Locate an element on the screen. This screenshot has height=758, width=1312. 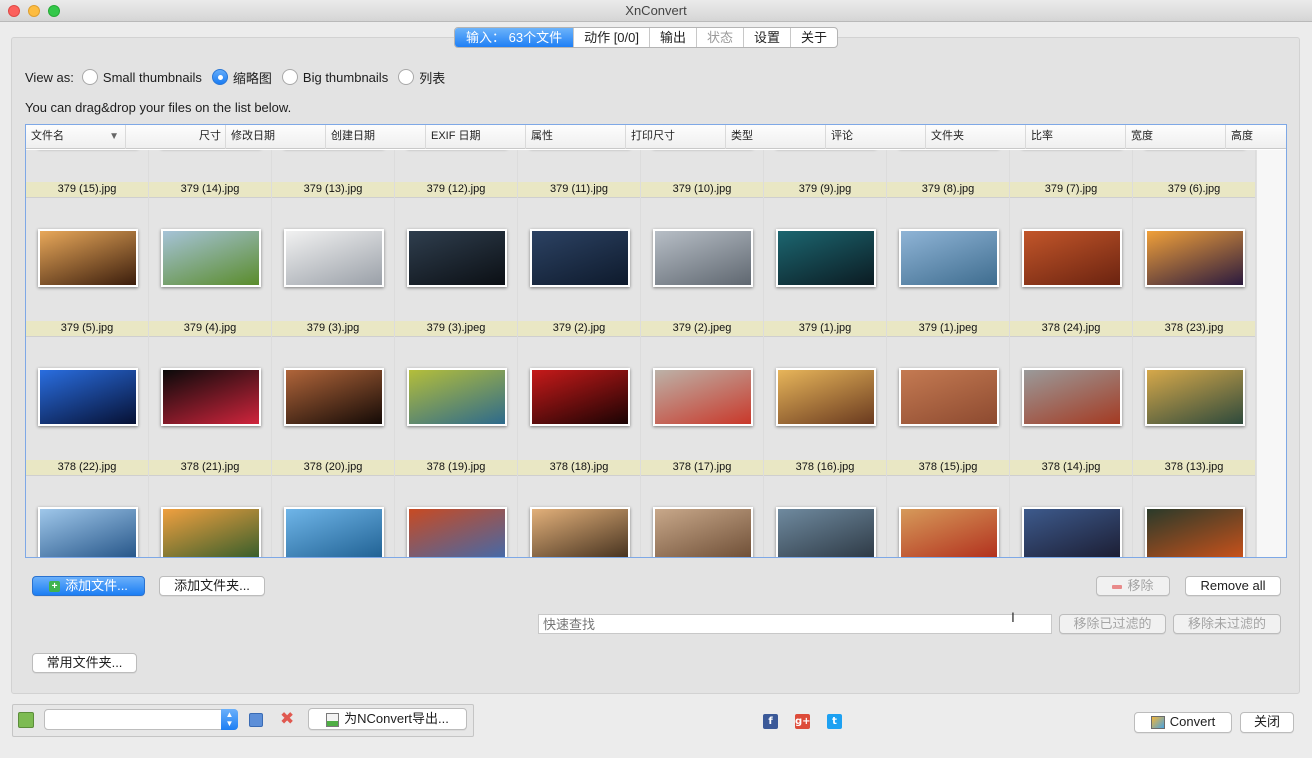
remove-all-button: Remove all is located at coordinates (1233, 586).